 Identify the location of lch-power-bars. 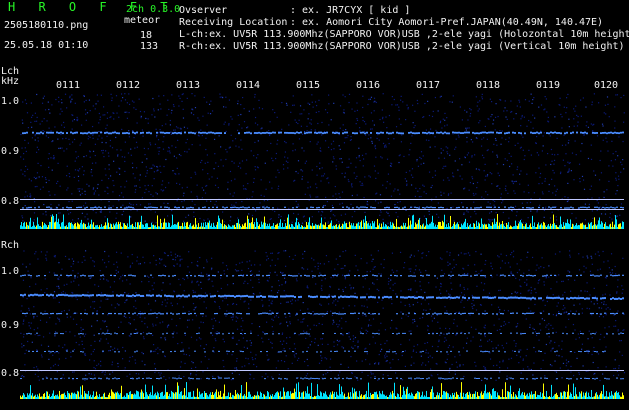
(322, 221).